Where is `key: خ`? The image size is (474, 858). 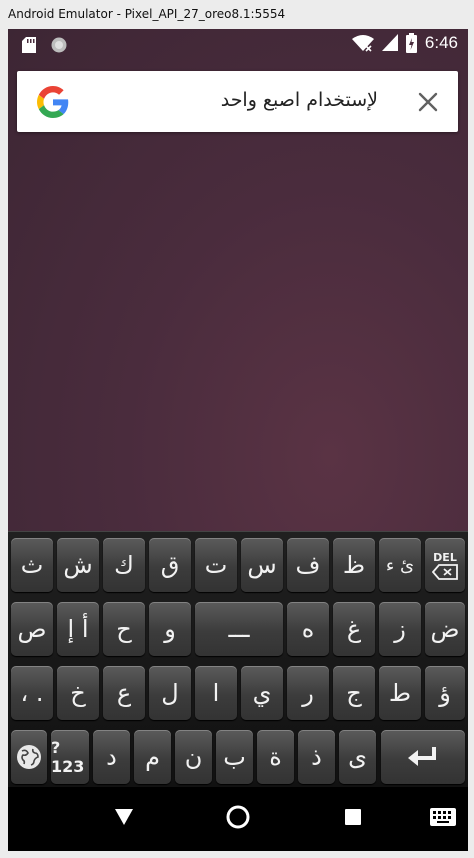
key: خ is located at coordinates (78, 693).